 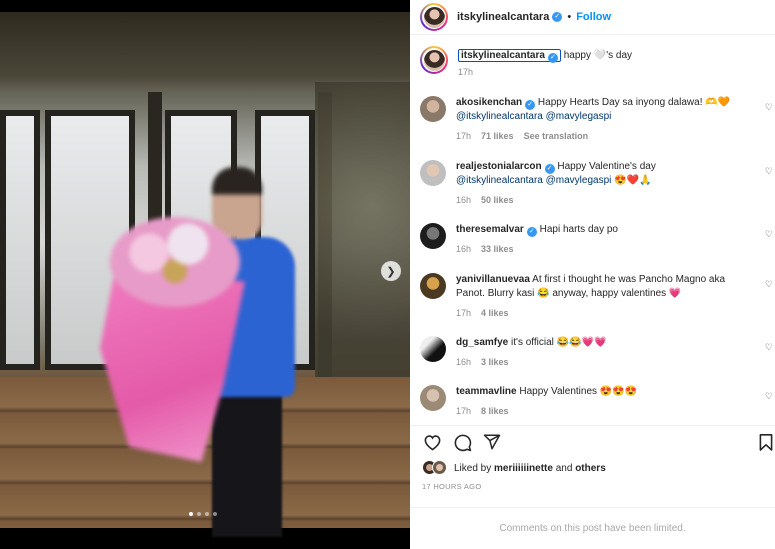 What do you see at coordinates (577, 391) in the screenshot?
I see `comment-text: Happy Valentines 😍😍😍` at bounding box center [577, 391].